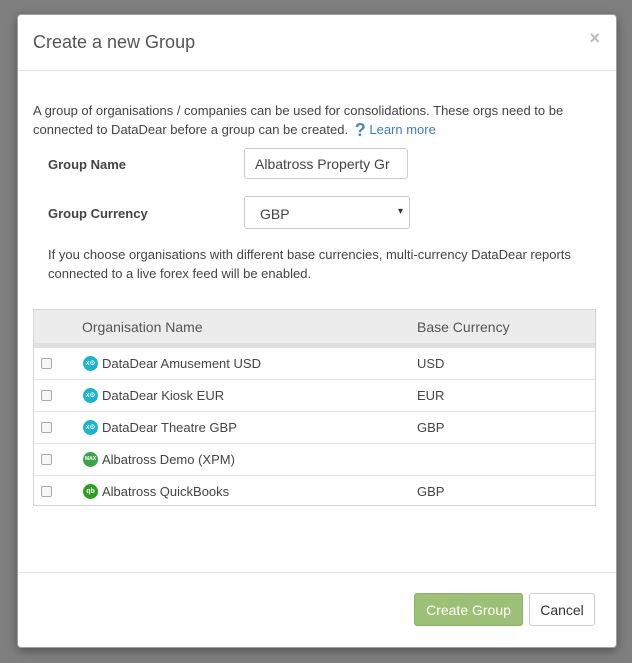  Describe the element at coordinates (326, 163) in the screenshot. I see `group-name-input` at that location.